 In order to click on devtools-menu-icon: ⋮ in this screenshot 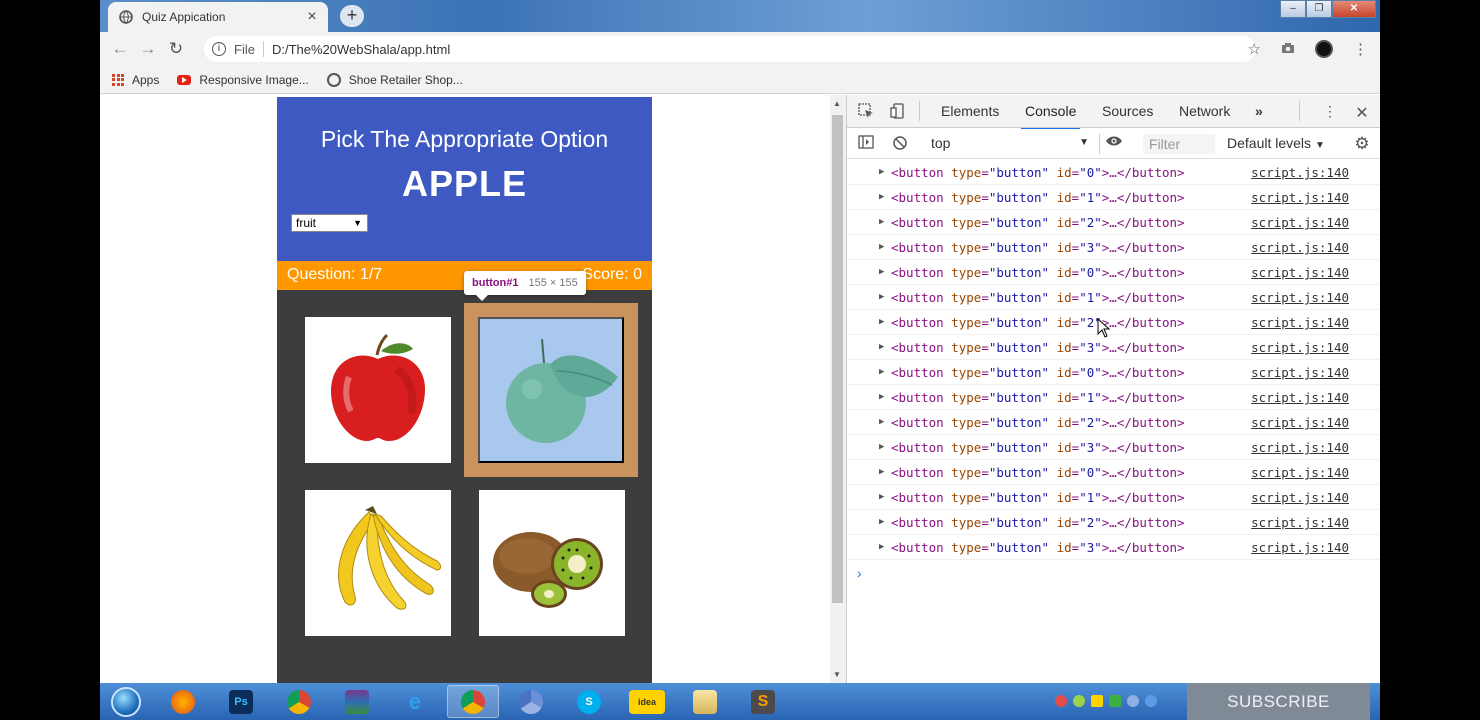, I will do `click(1330, 112)`.